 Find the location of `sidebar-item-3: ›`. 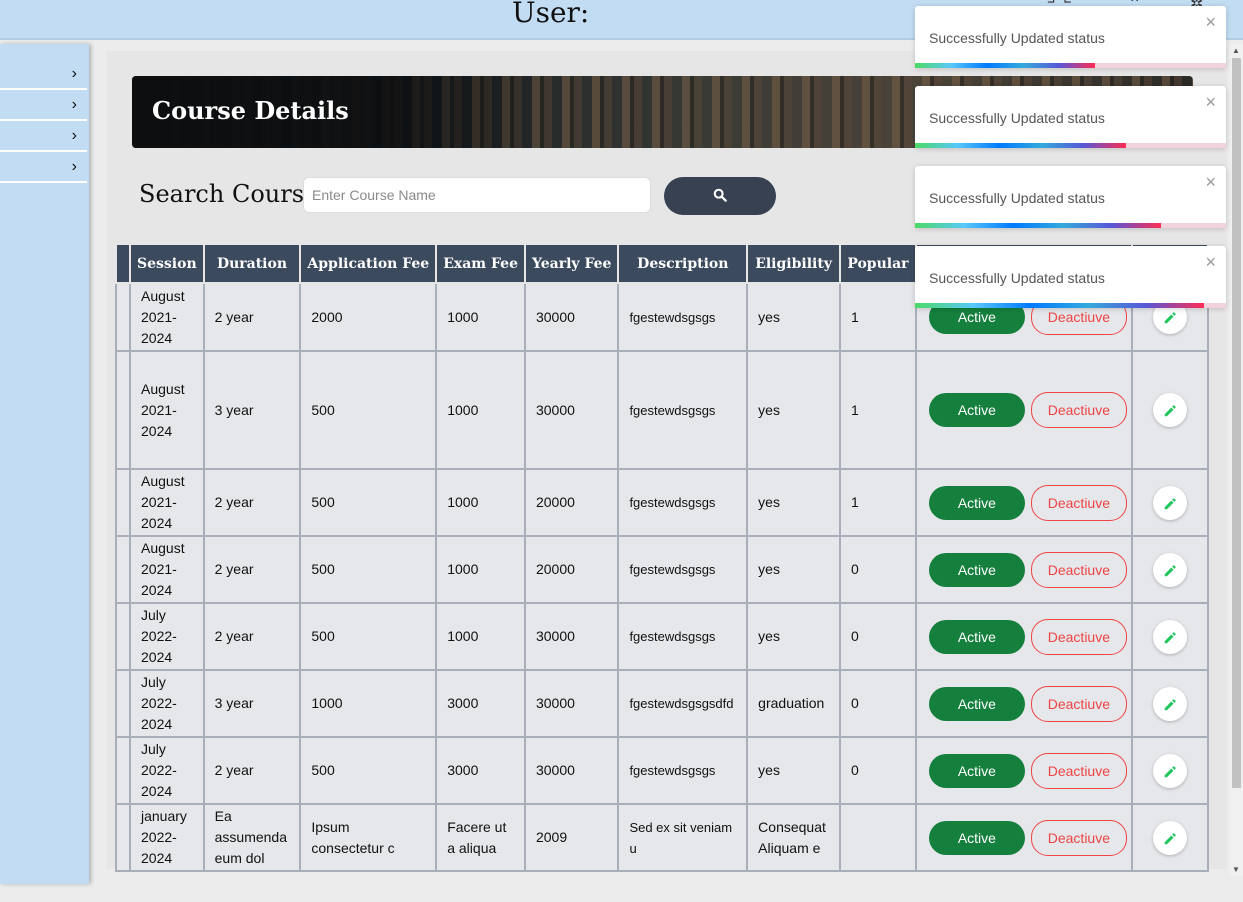

sidebar-item-3: › is located at coordinates (43, 137).